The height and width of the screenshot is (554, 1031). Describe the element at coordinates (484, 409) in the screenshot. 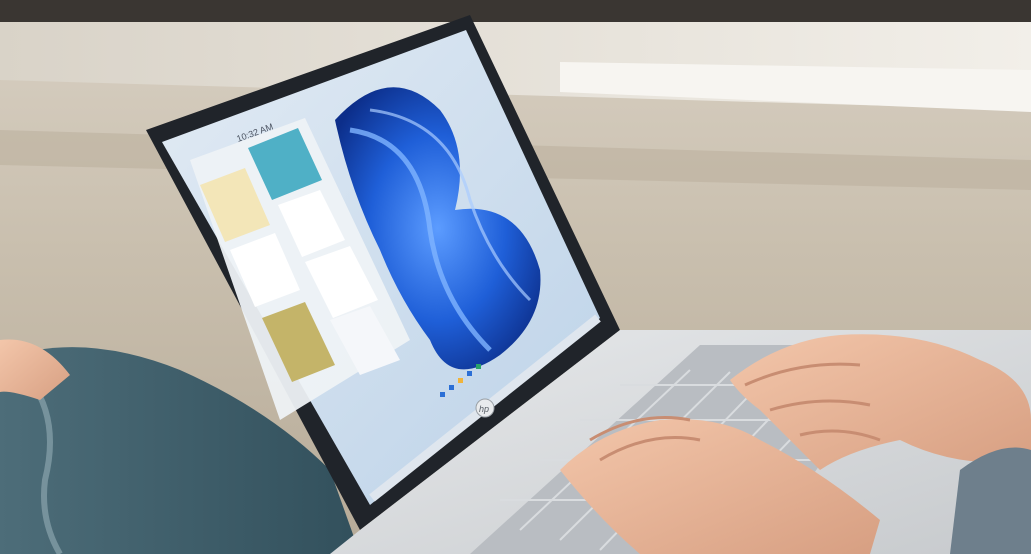

I see `hp-logo-text: hp` at that location.